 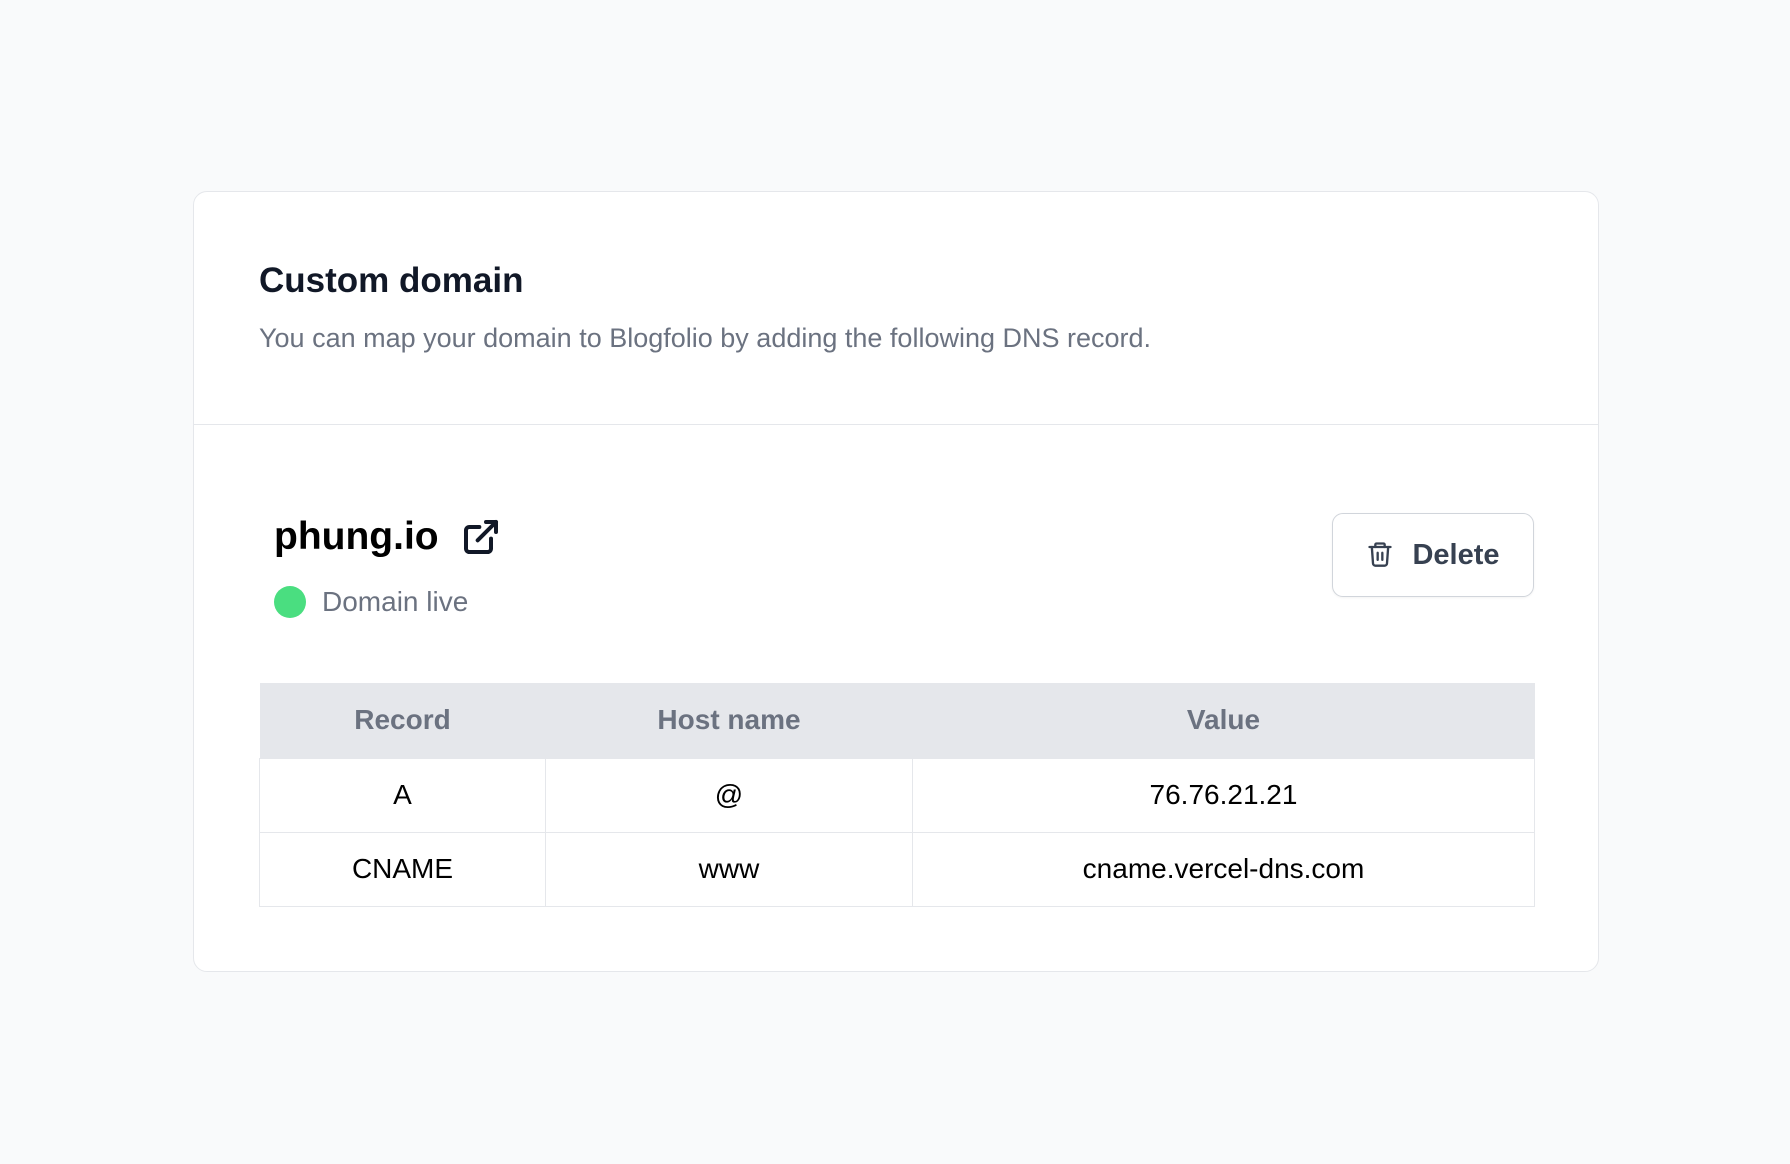 I want to click on table-header-row: Record Host name Value, so click(x=897, y=720).